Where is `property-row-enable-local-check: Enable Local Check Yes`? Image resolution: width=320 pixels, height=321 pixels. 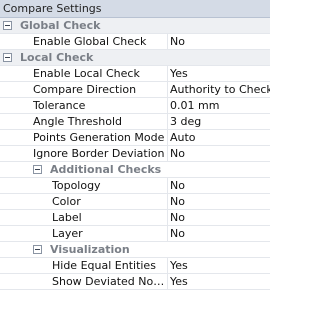
property-row-enable-local-check: Enable Local Check Yes is located at coordinates (135, 74).